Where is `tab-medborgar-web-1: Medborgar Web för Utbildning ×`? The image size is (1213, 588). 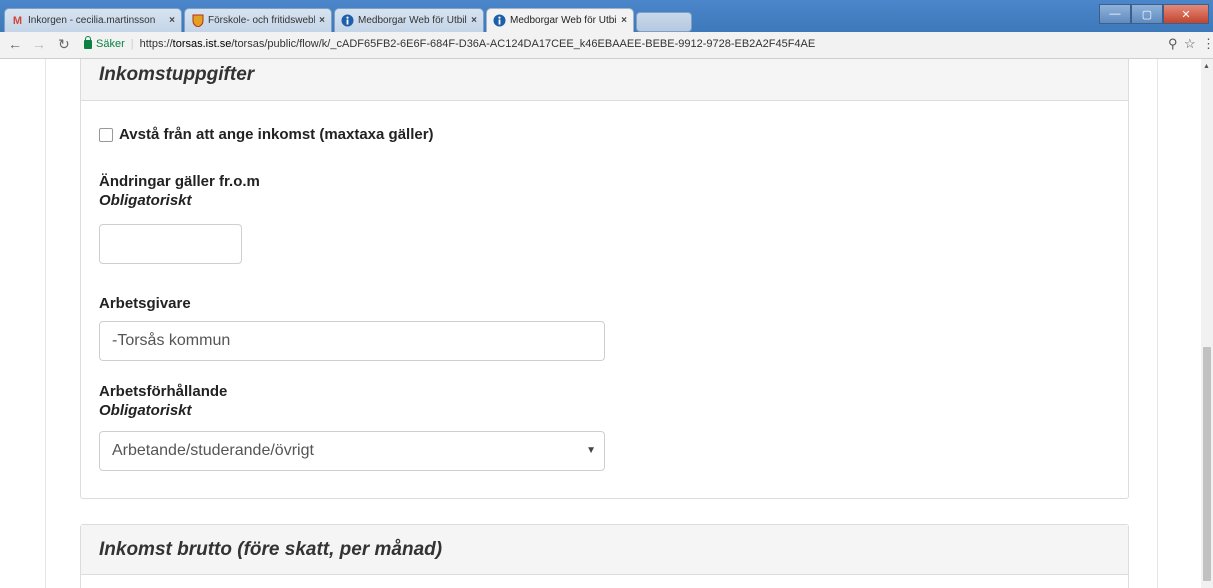
tab-medborgar-web-1: Medborgar Web för Utbildning × is located at coordinates (409, 20).